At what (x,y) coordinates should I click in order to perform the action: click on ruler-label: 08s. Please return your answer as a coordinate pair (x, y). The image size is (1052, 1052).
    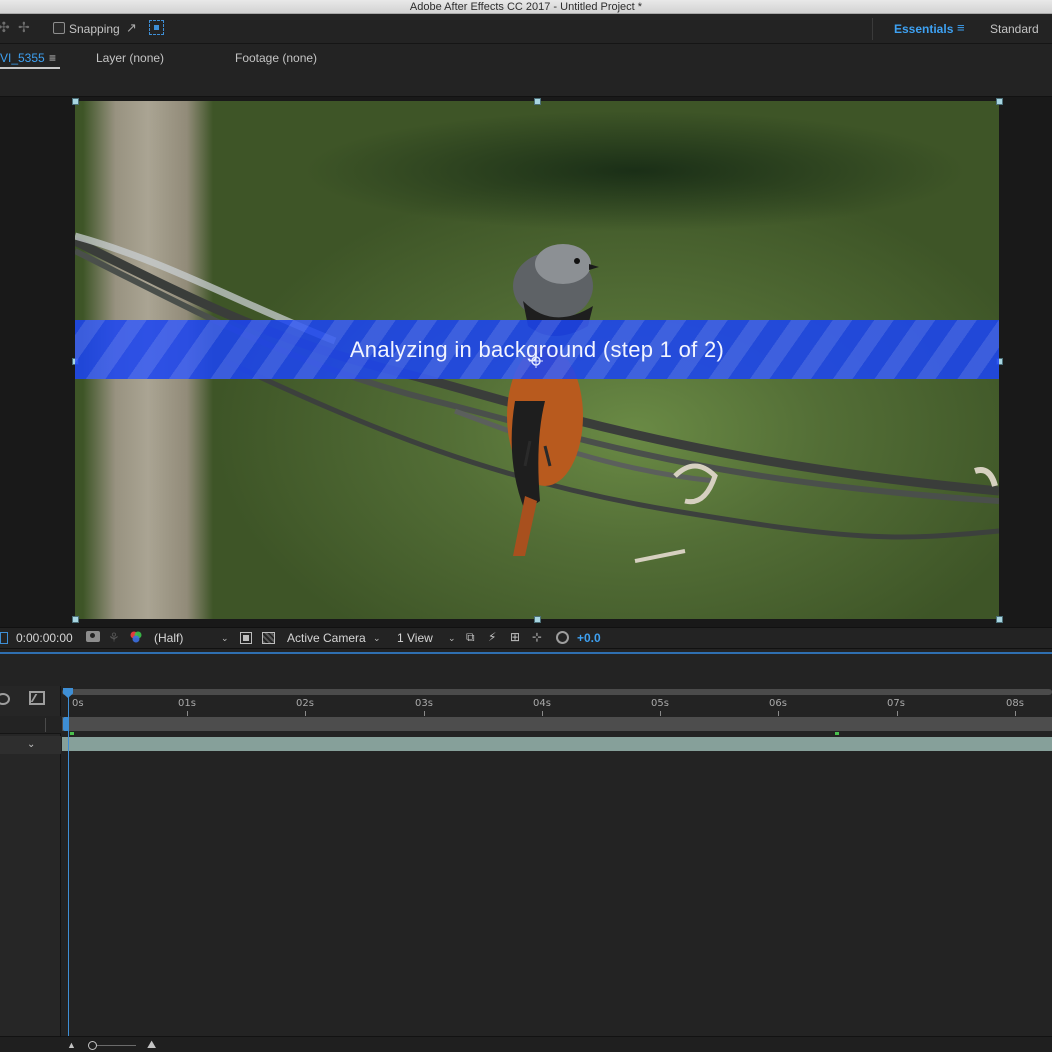
    Looking at the image, I should click on (1015, 703).